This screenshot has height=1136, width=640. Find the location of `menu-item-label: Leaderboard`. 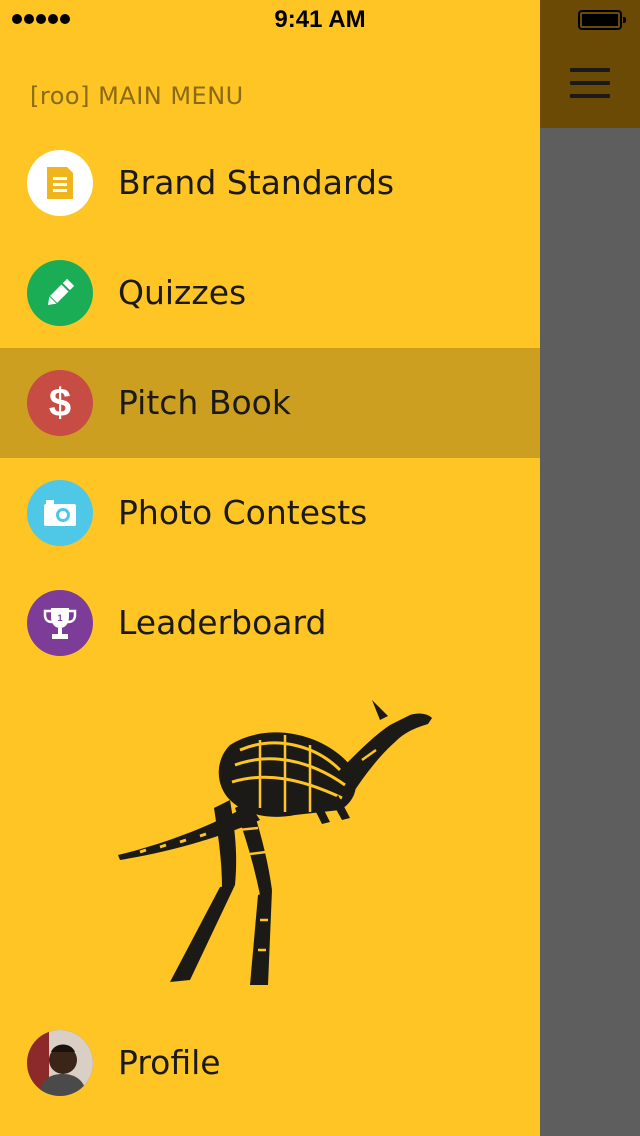

menu-item-label: Leaderboard is located at coordinates (222, 622).